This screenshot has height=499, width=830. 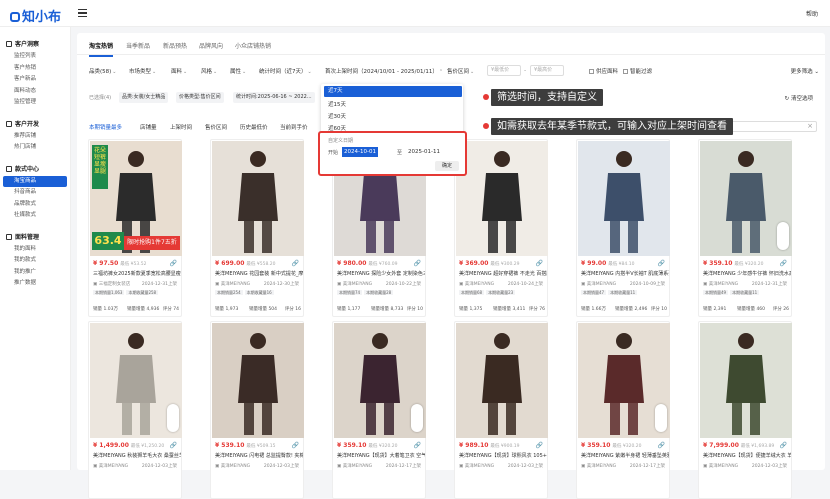 What do you see at coordinates (812, 13) in the screenshot?
I see `help-link: 帮助` at bounding box center [812, 13].